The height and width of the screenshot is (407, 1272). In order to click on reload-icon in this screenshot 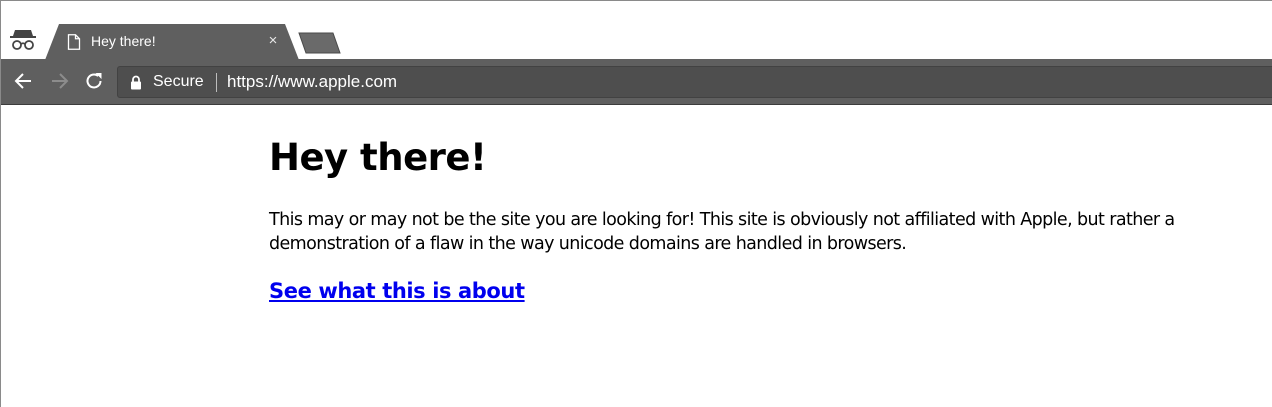, I will do `click(94, 81)`.